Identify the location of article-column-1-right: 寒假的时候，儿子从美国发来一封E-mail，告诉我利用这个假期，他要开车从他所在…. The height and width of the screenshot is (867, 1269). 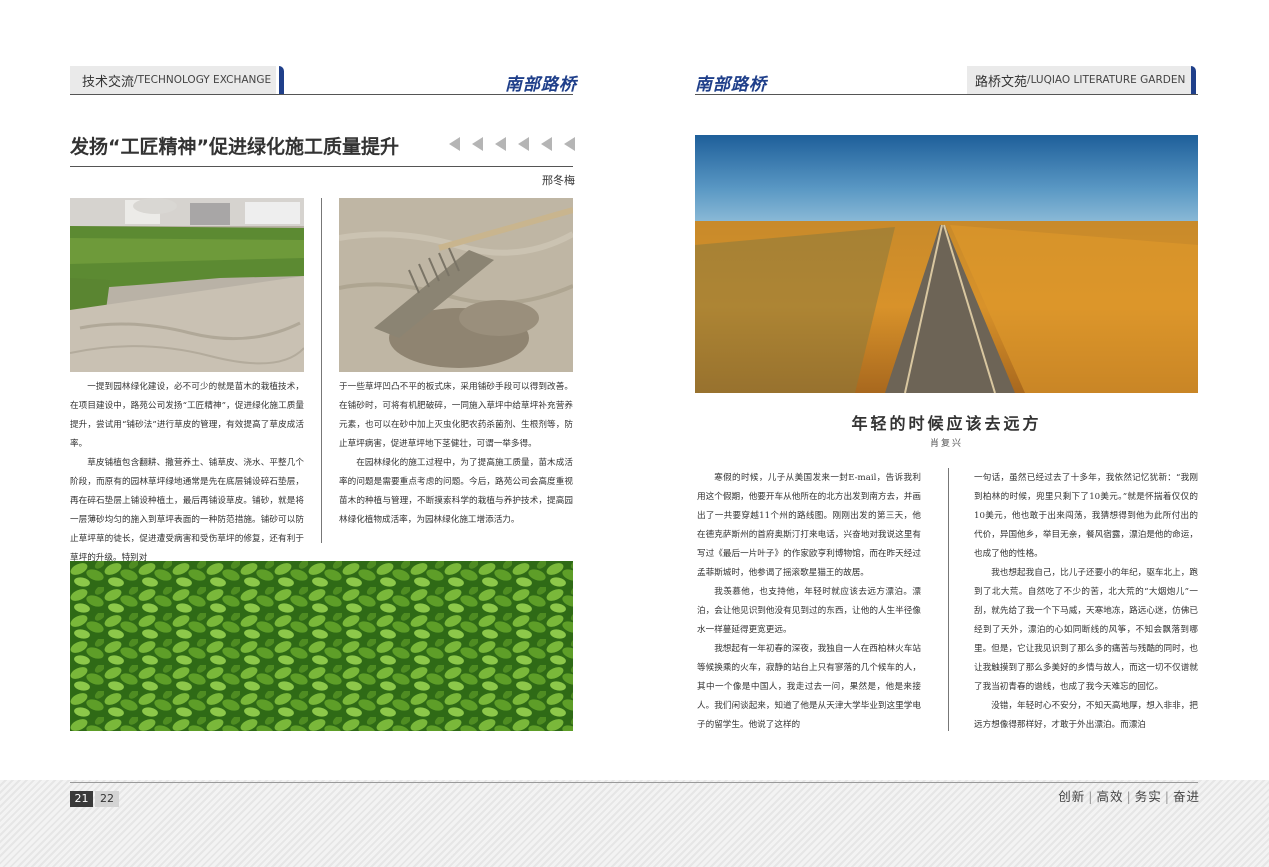
(809, 602).